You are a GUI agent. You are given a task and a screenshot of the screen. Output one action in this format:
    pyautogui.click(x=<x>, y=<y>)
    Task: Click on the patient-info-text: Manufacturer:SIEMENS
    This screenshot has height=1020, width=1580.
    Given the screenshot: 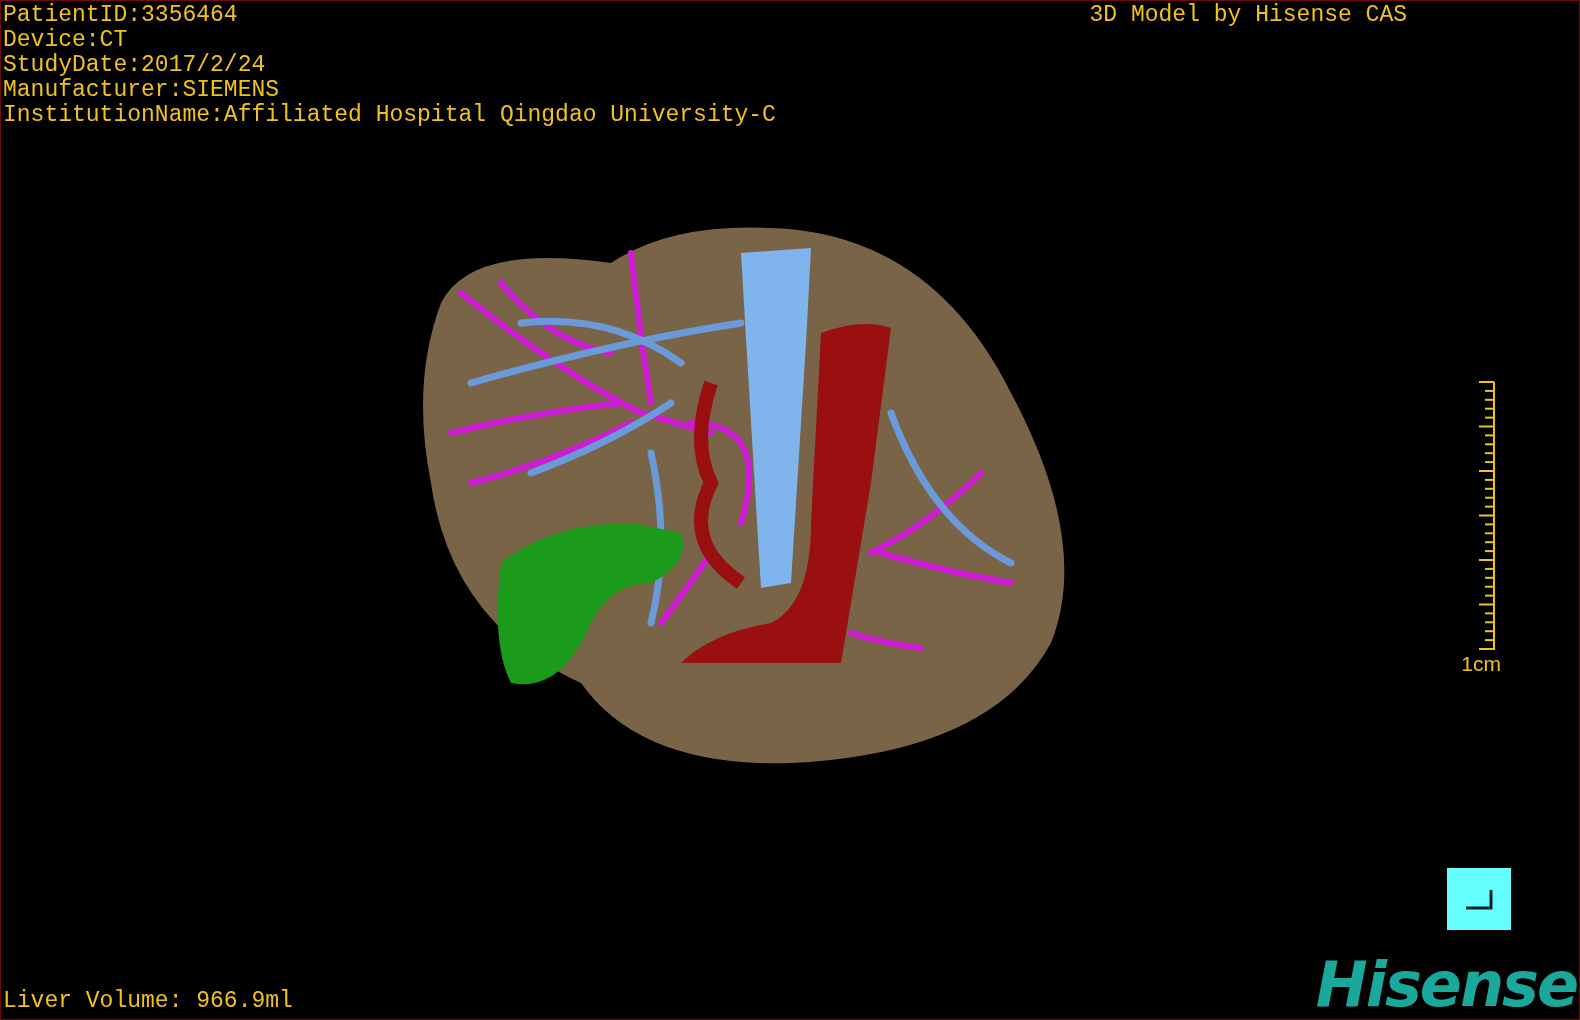 What is the action you would take?
    pyautogui.click(x=142, y=90)
    